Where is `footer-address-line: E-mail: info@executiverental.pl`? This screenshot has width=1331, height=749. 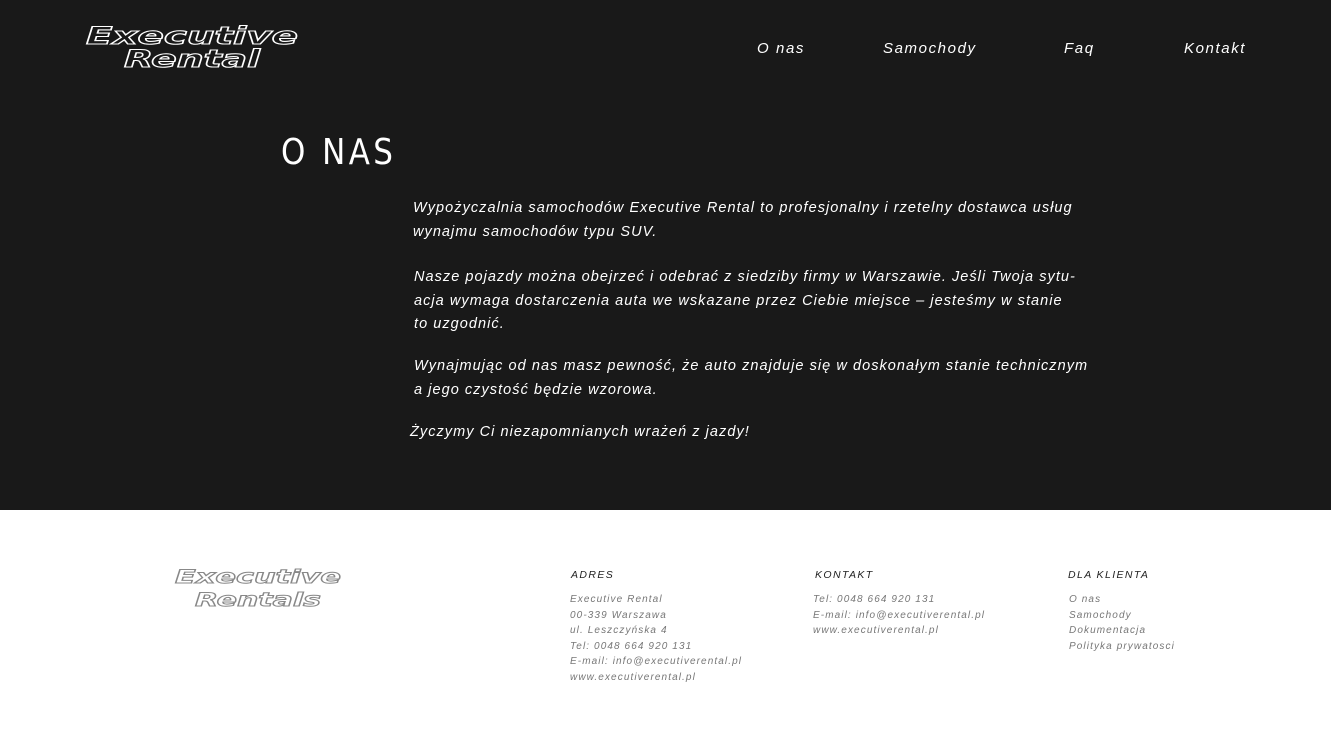 footer-address-line: E-mail: info@executiverental.pl is located at coordinates (656, 662).